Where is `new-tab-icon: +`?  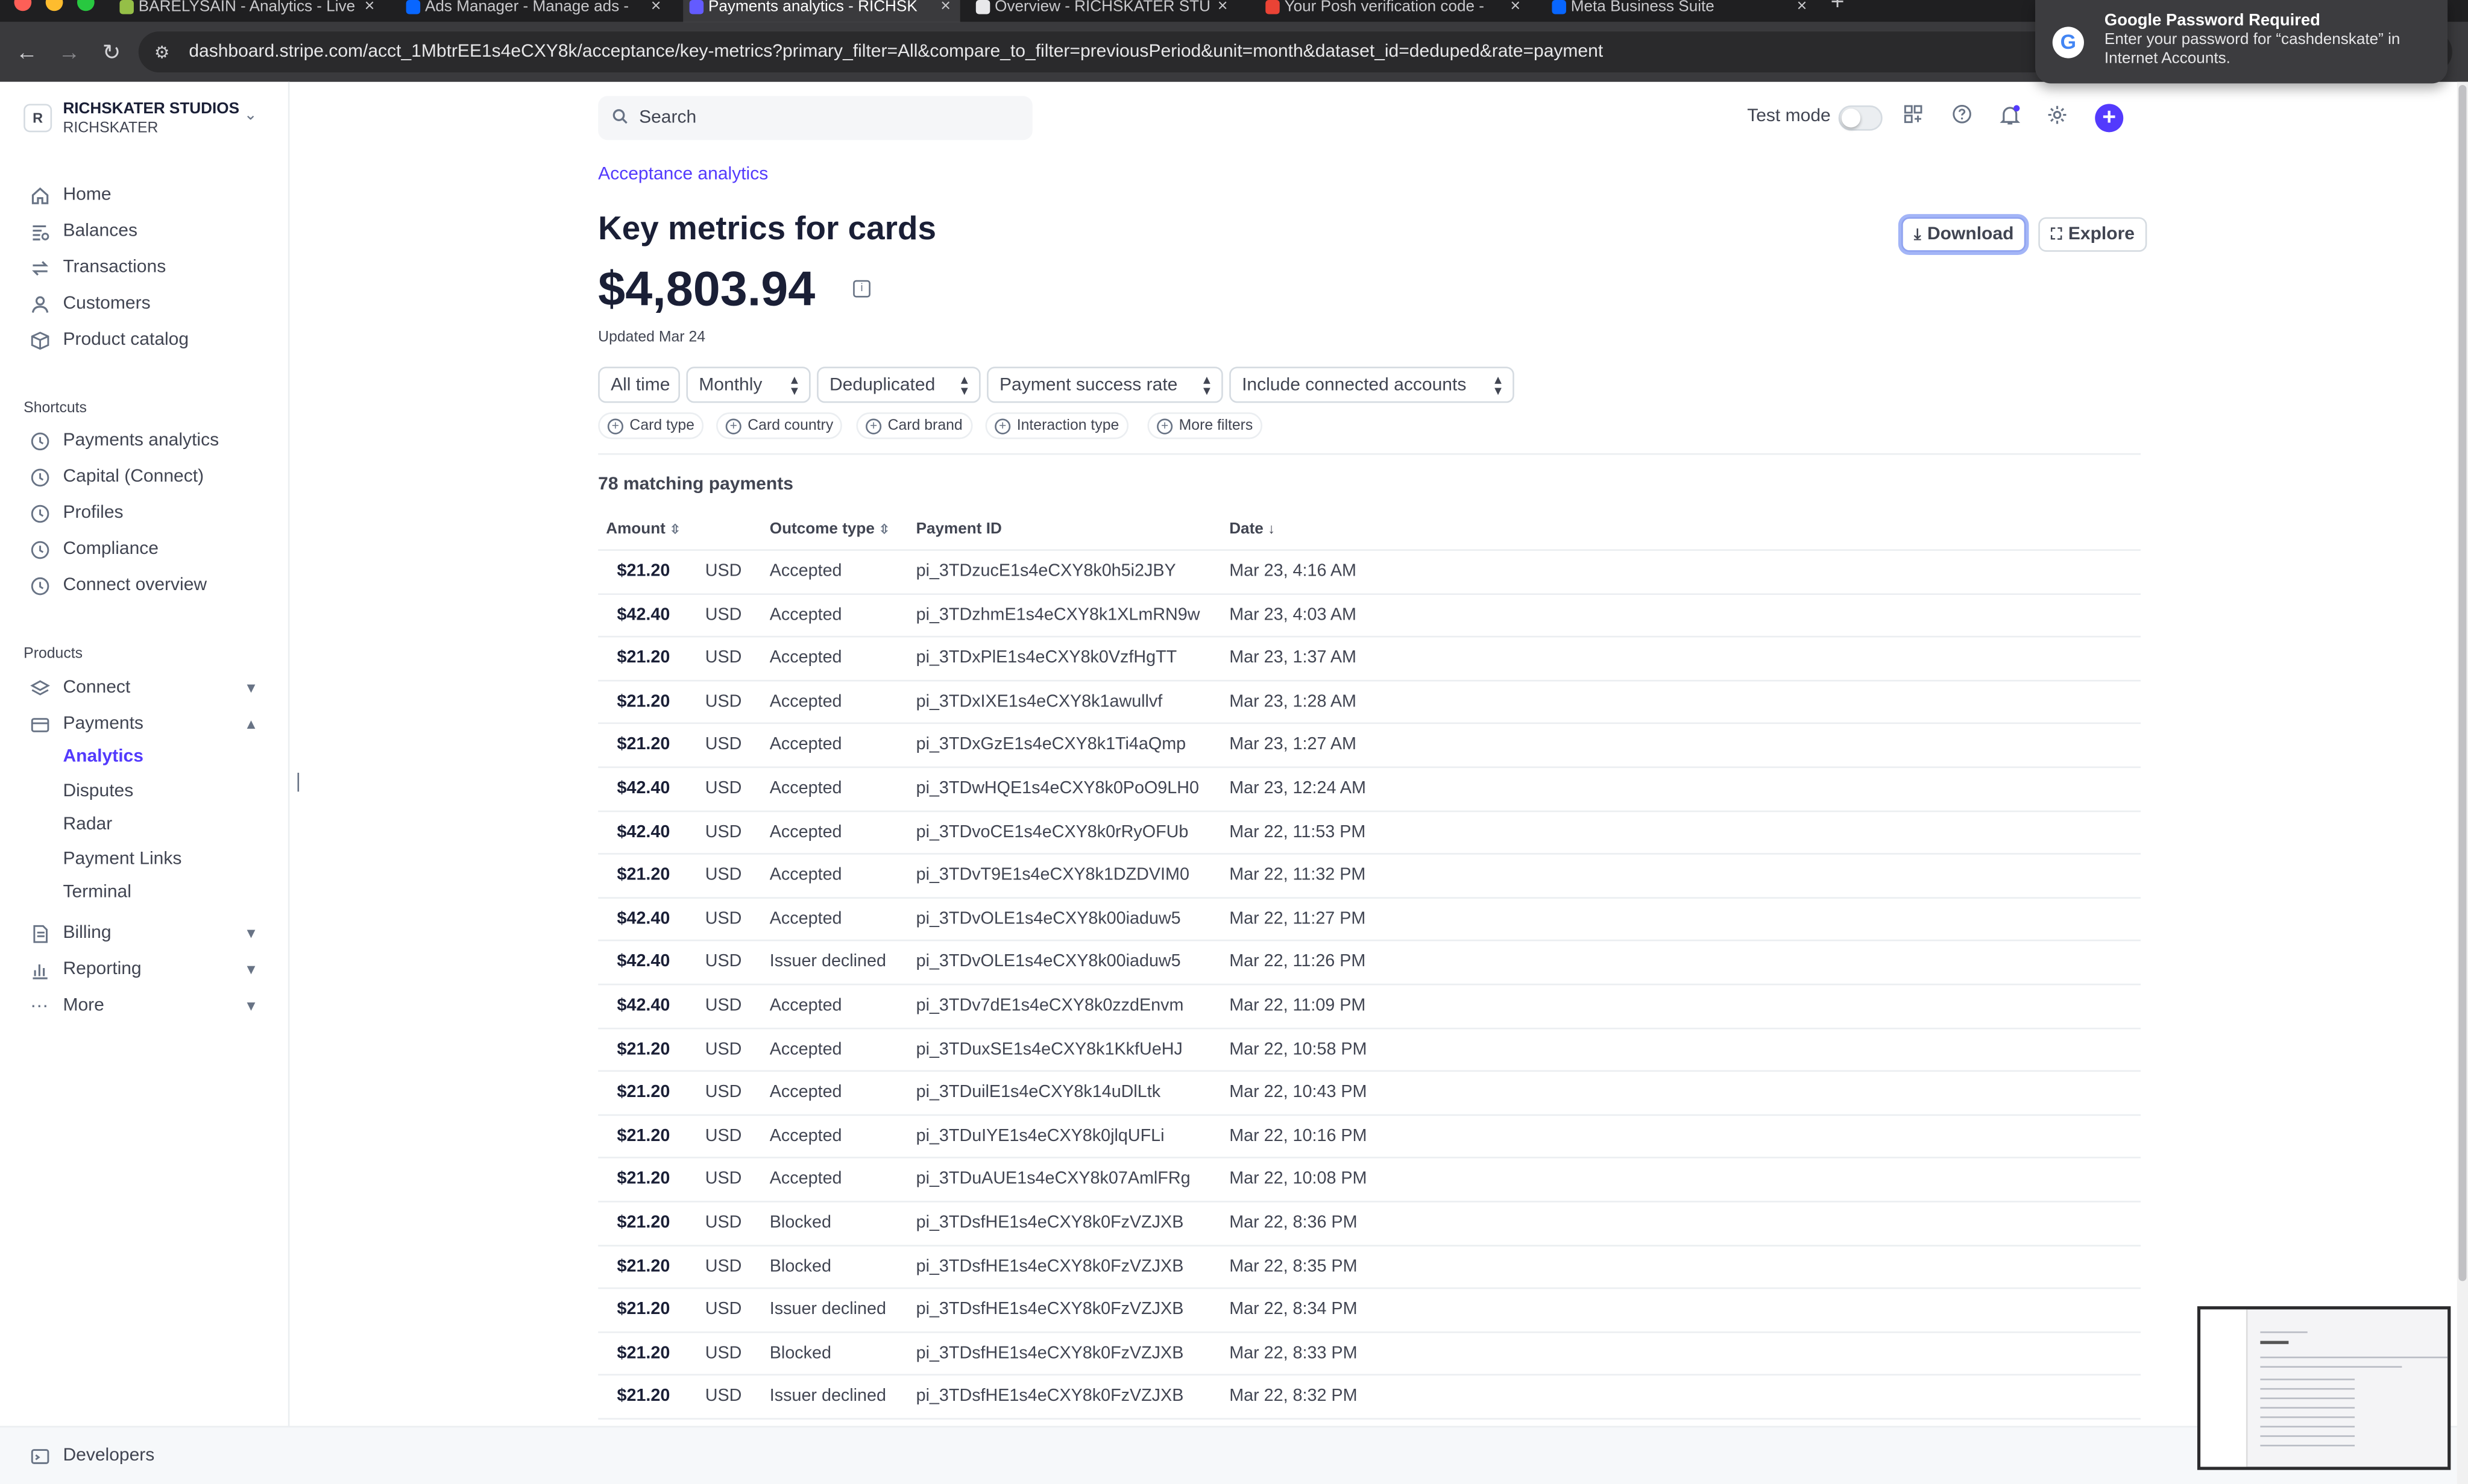
new-tab-icon: + is located at coordinates (1838, 8).